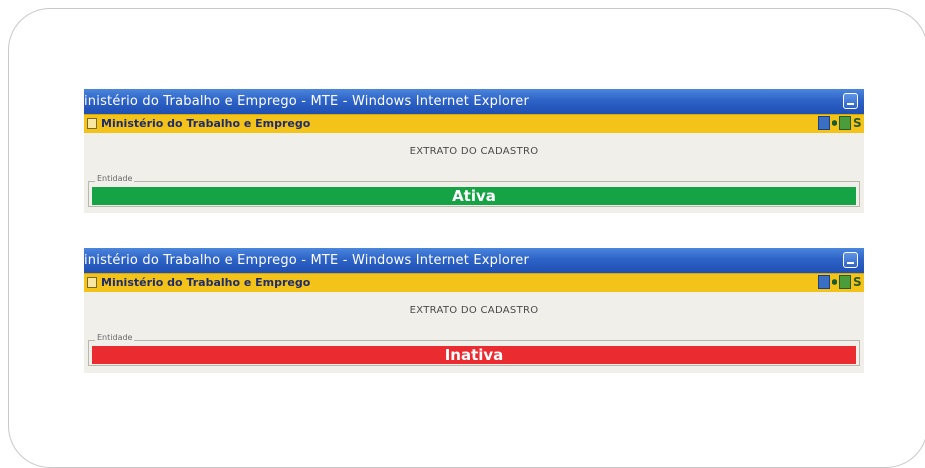 The width and height of the screenshot is (925, 468). Describe the element at coordinates (474, 332) in the screenshot. I see `page-content: EXTRATO DO CADASTRO Entidade Inativa` at that location.